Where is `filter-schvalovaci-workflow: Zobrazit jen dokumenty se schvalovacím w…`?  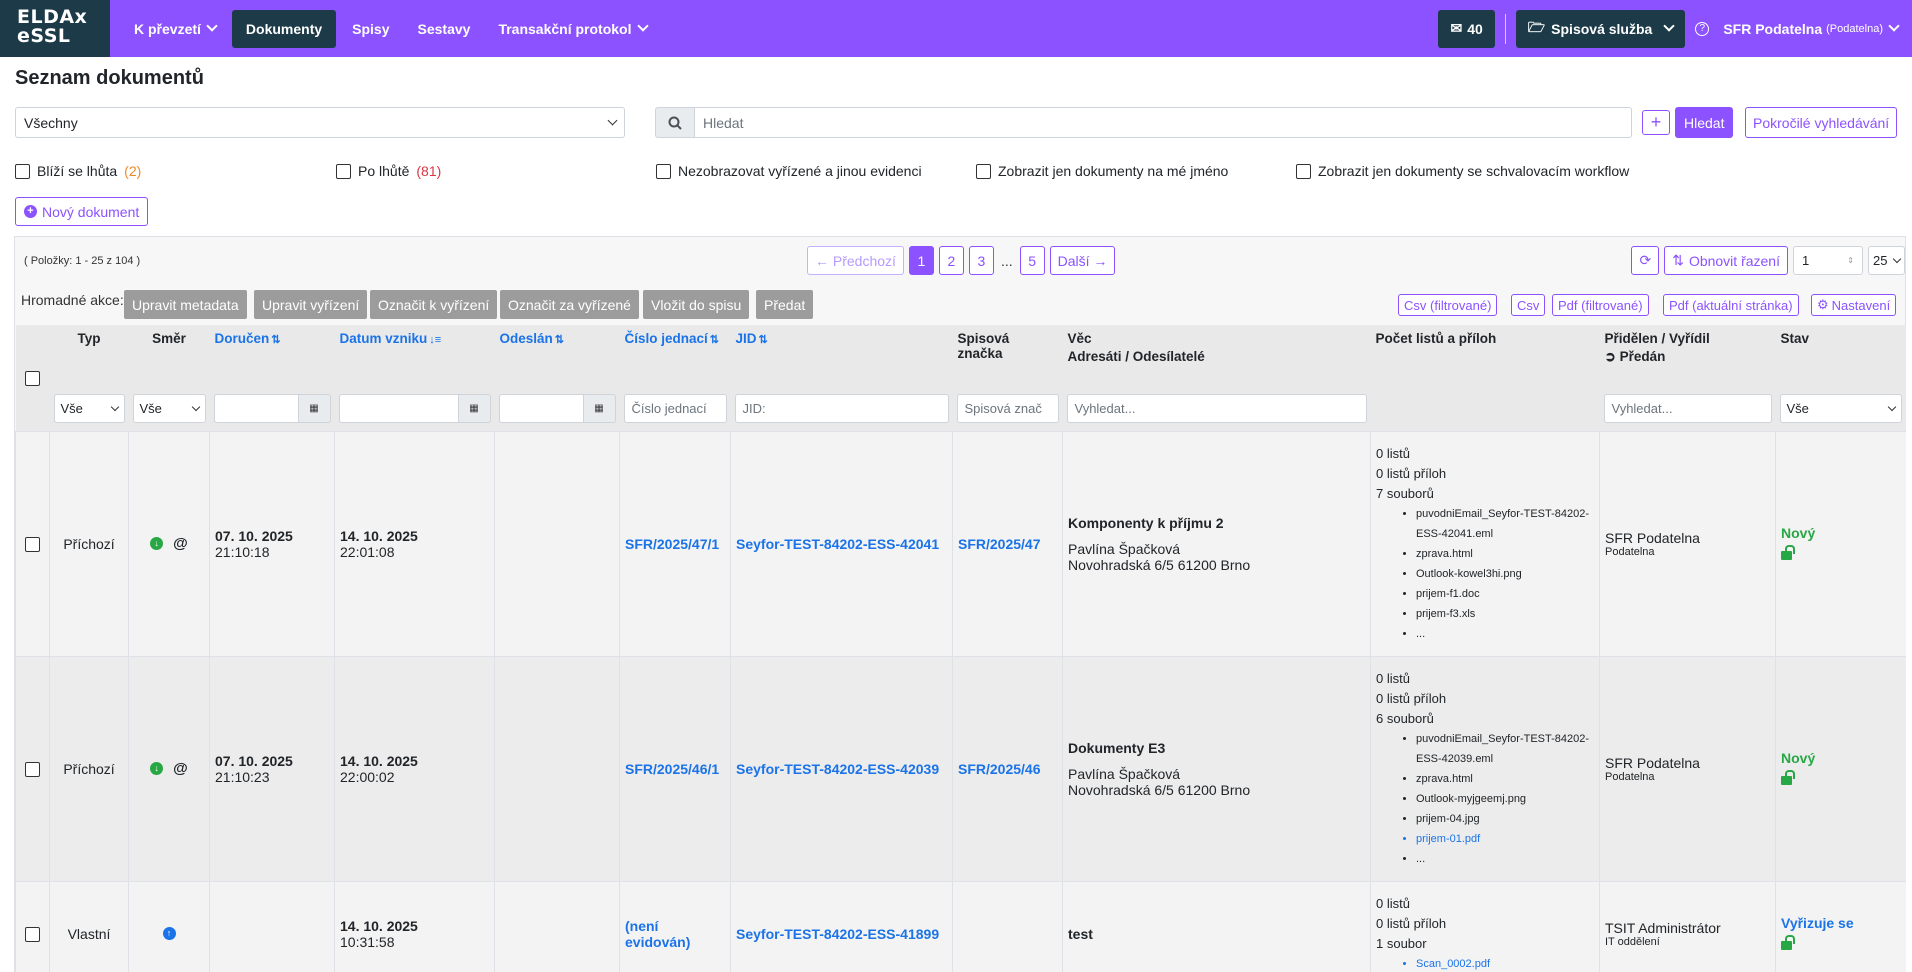 filter-schvalovaci-workflow: Zobrazit jen dokumenty se schvalovacím w… is located at coordinates (1462, 171).